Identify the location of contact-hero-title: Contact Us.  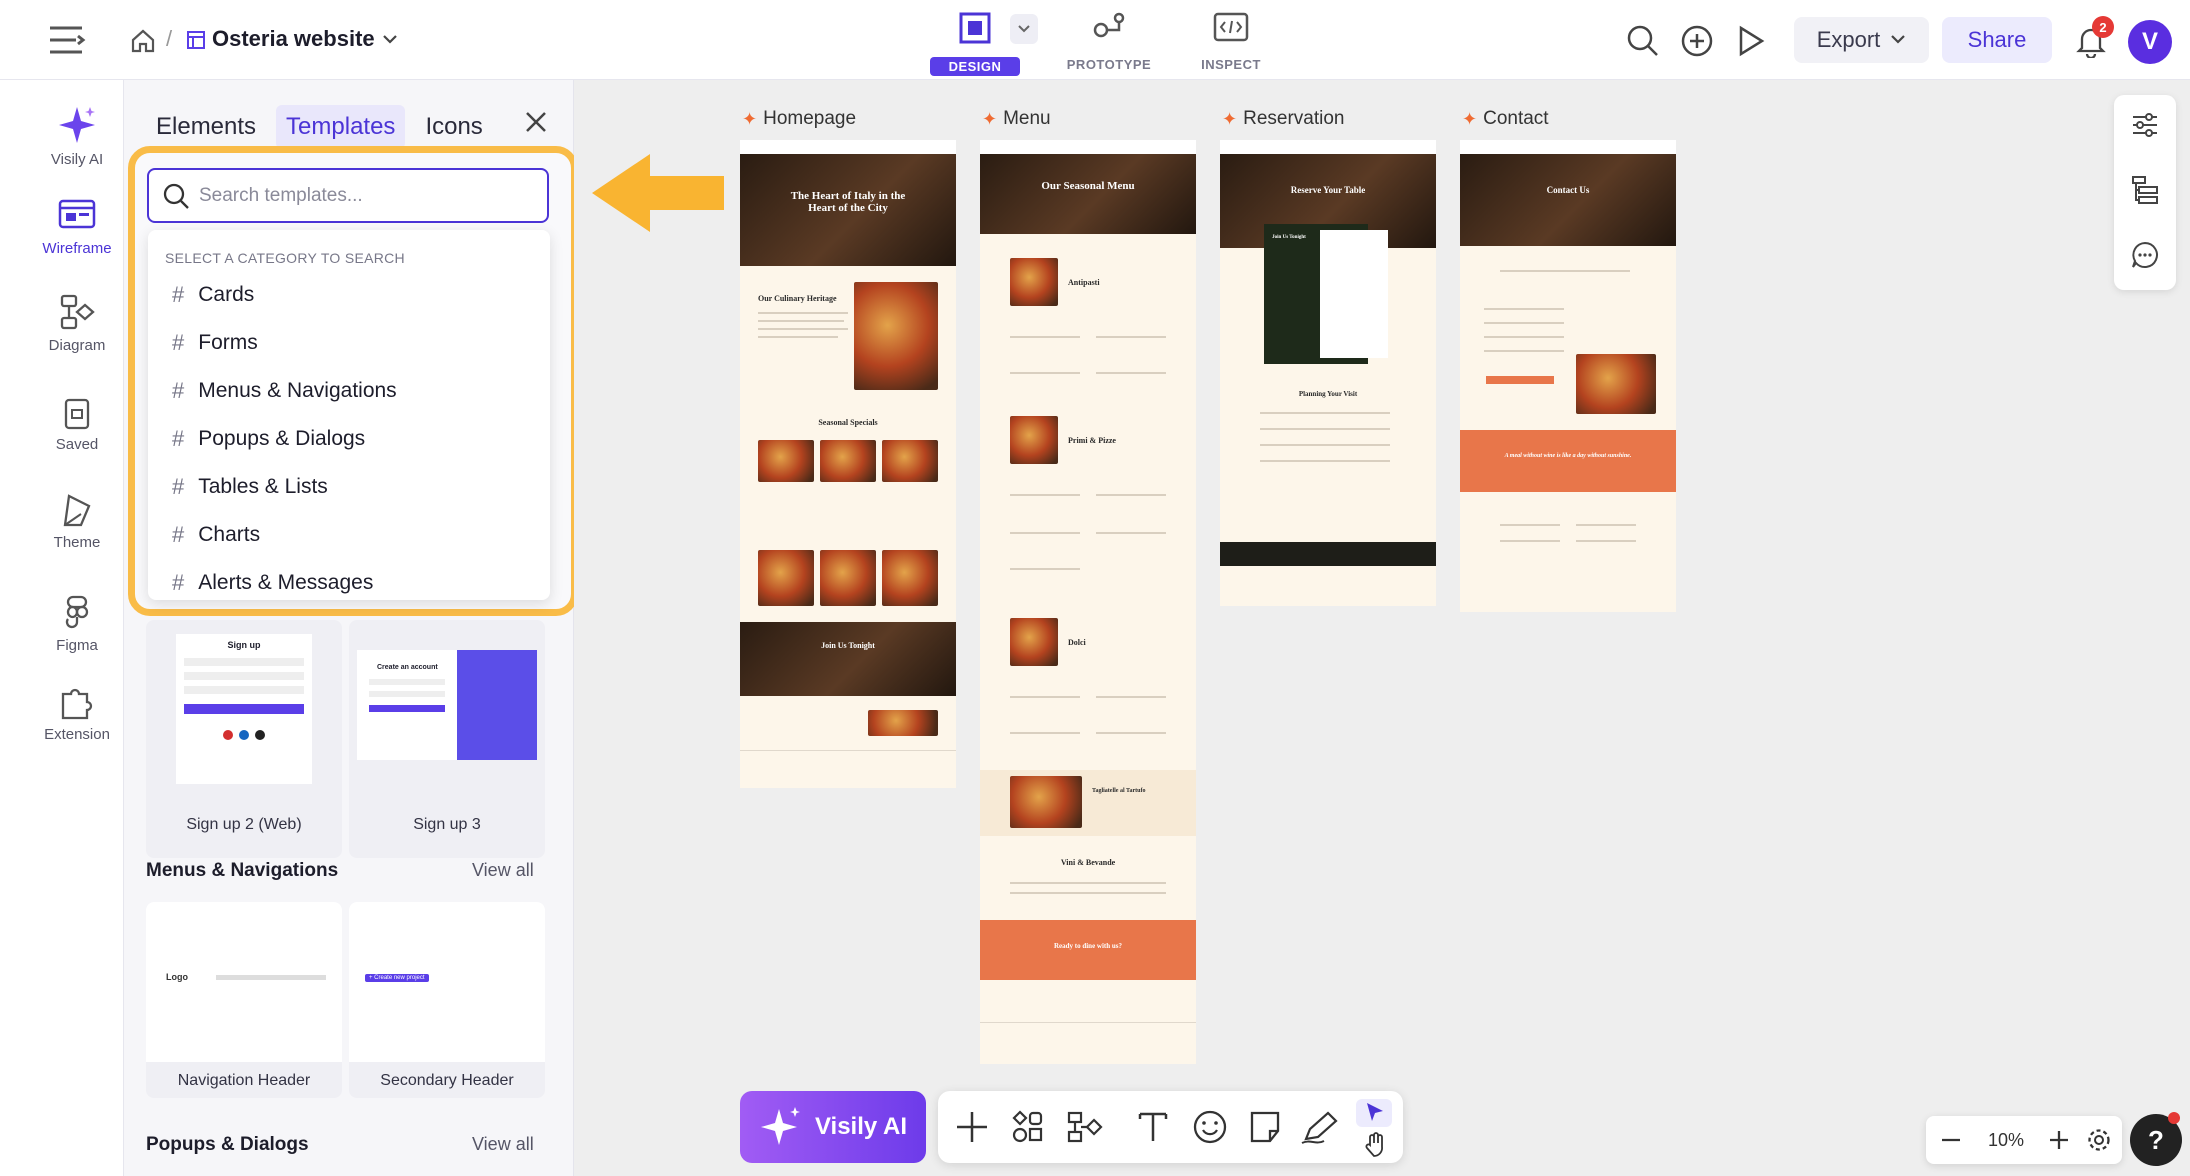
(1568, 190).